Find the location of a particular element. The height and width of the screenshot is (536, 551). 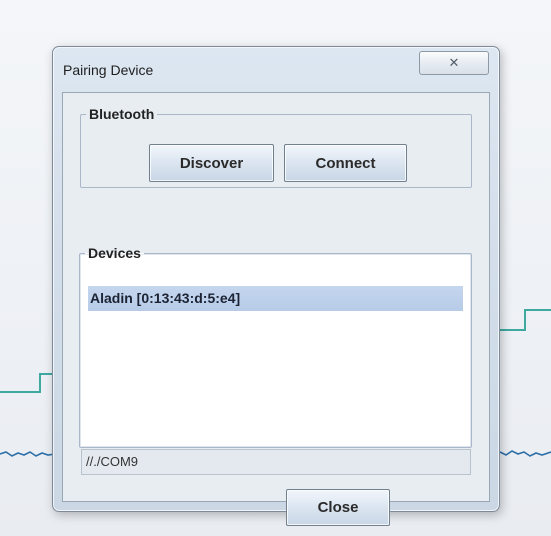

devices-list: Aladin [0:13:43:d:5:e4] is located at coordinates (275, 298).